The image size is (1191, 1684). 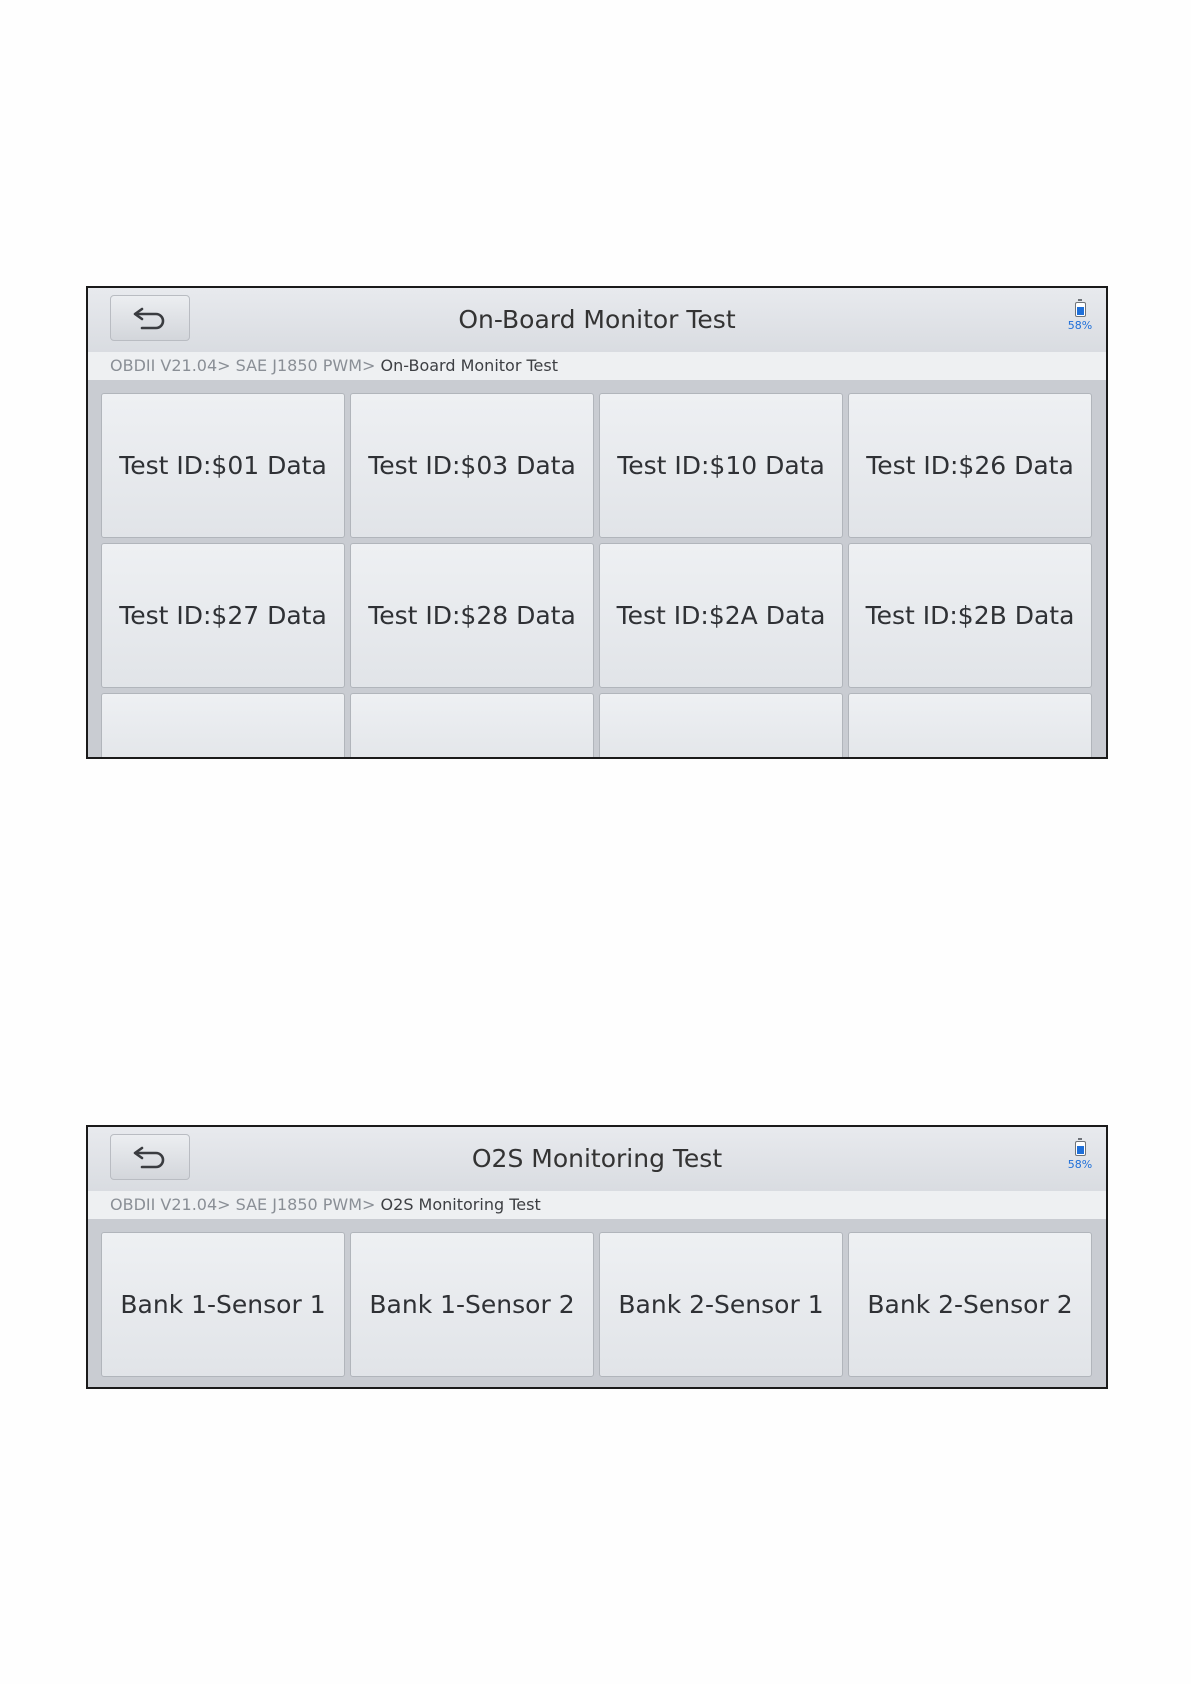 I want to click on test-id-03-button: Test ID:$03 Data, so click(x=472, y=465).